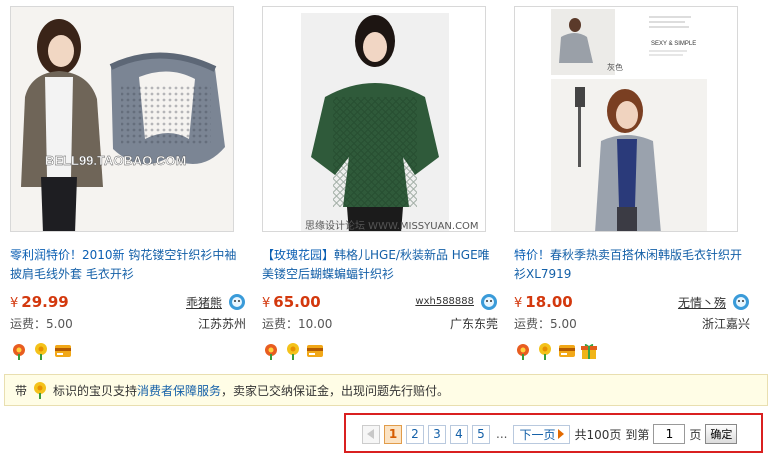 The image size is (771, 458). I want to click on page-number-input, so click(669, 434).